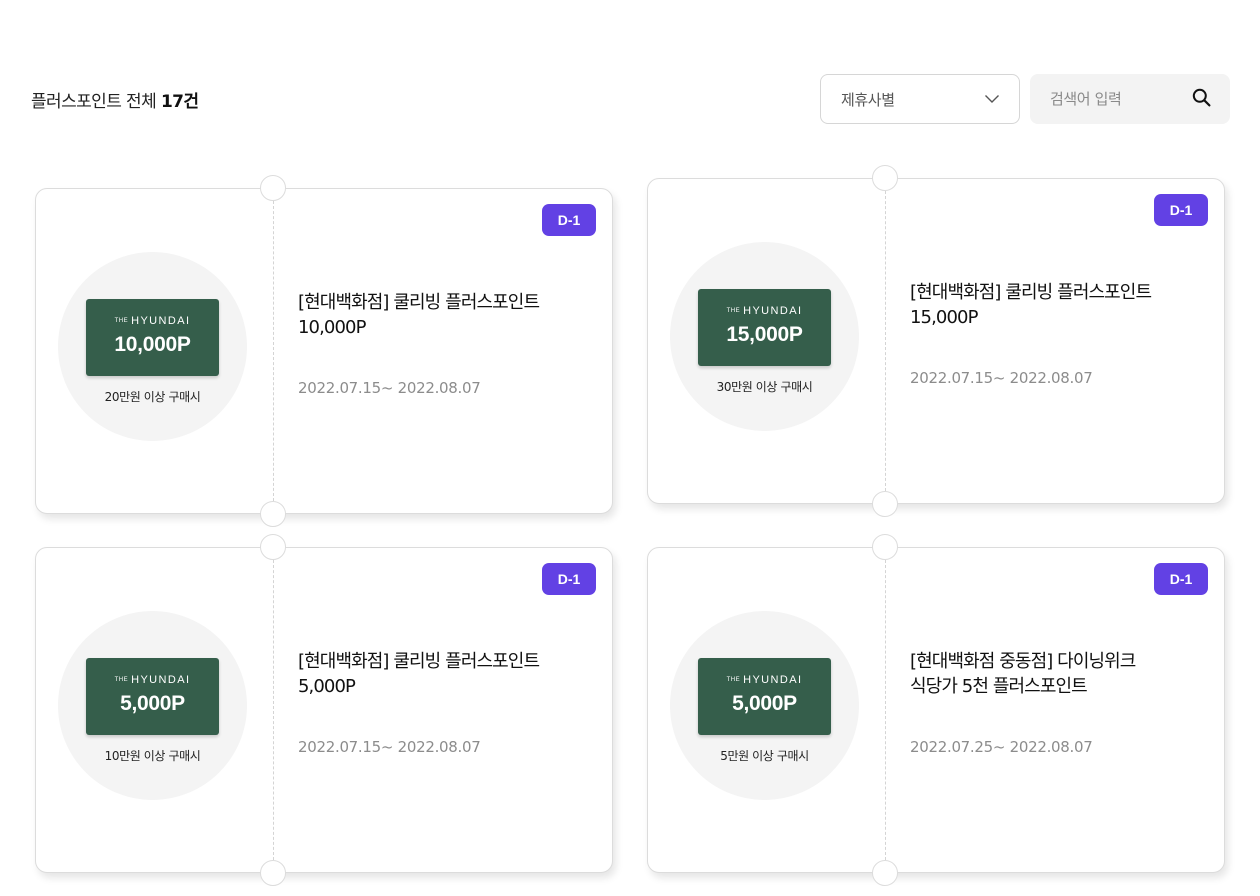  I want to click on total-count-label: 플러스포인트 전체 17건, so click(115, 99).